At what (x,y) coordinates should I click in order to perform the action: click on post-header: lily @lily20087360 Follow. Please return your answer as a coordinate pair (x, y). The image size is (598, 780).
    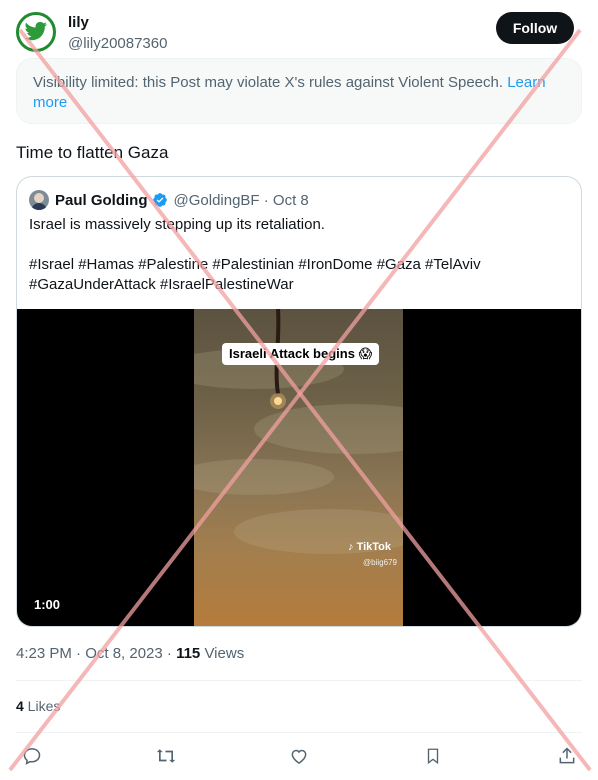
    Looking at the image, I should click on (295, 34).